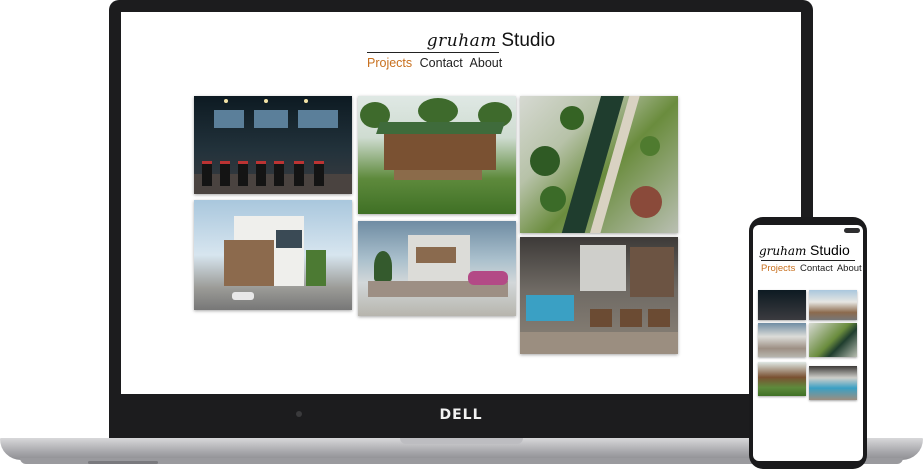 This screenshot has height=471, width=923. I want to click on speaker-vent, so click(123, 462).